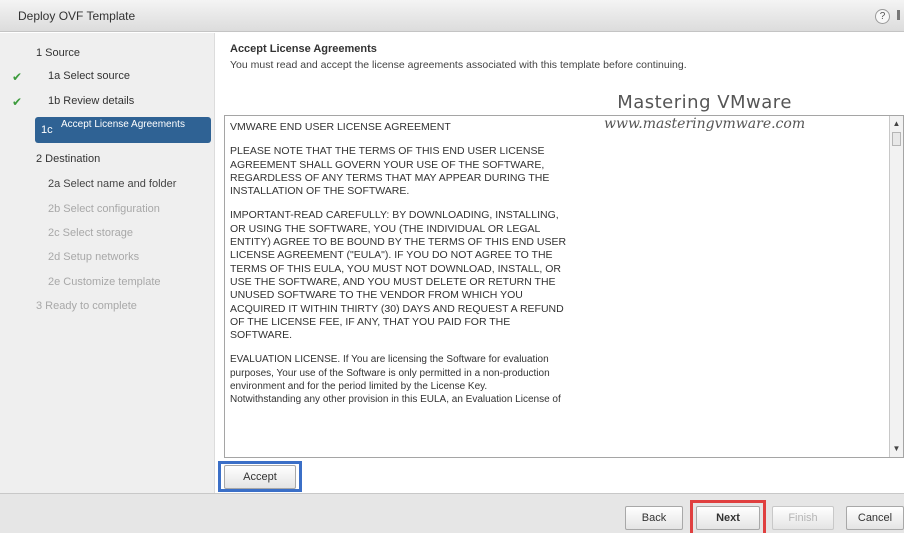  Describe the element at coordinates (104, 282) in the screenshot. I see `step-customize-template: 2e Customize template` at that location.